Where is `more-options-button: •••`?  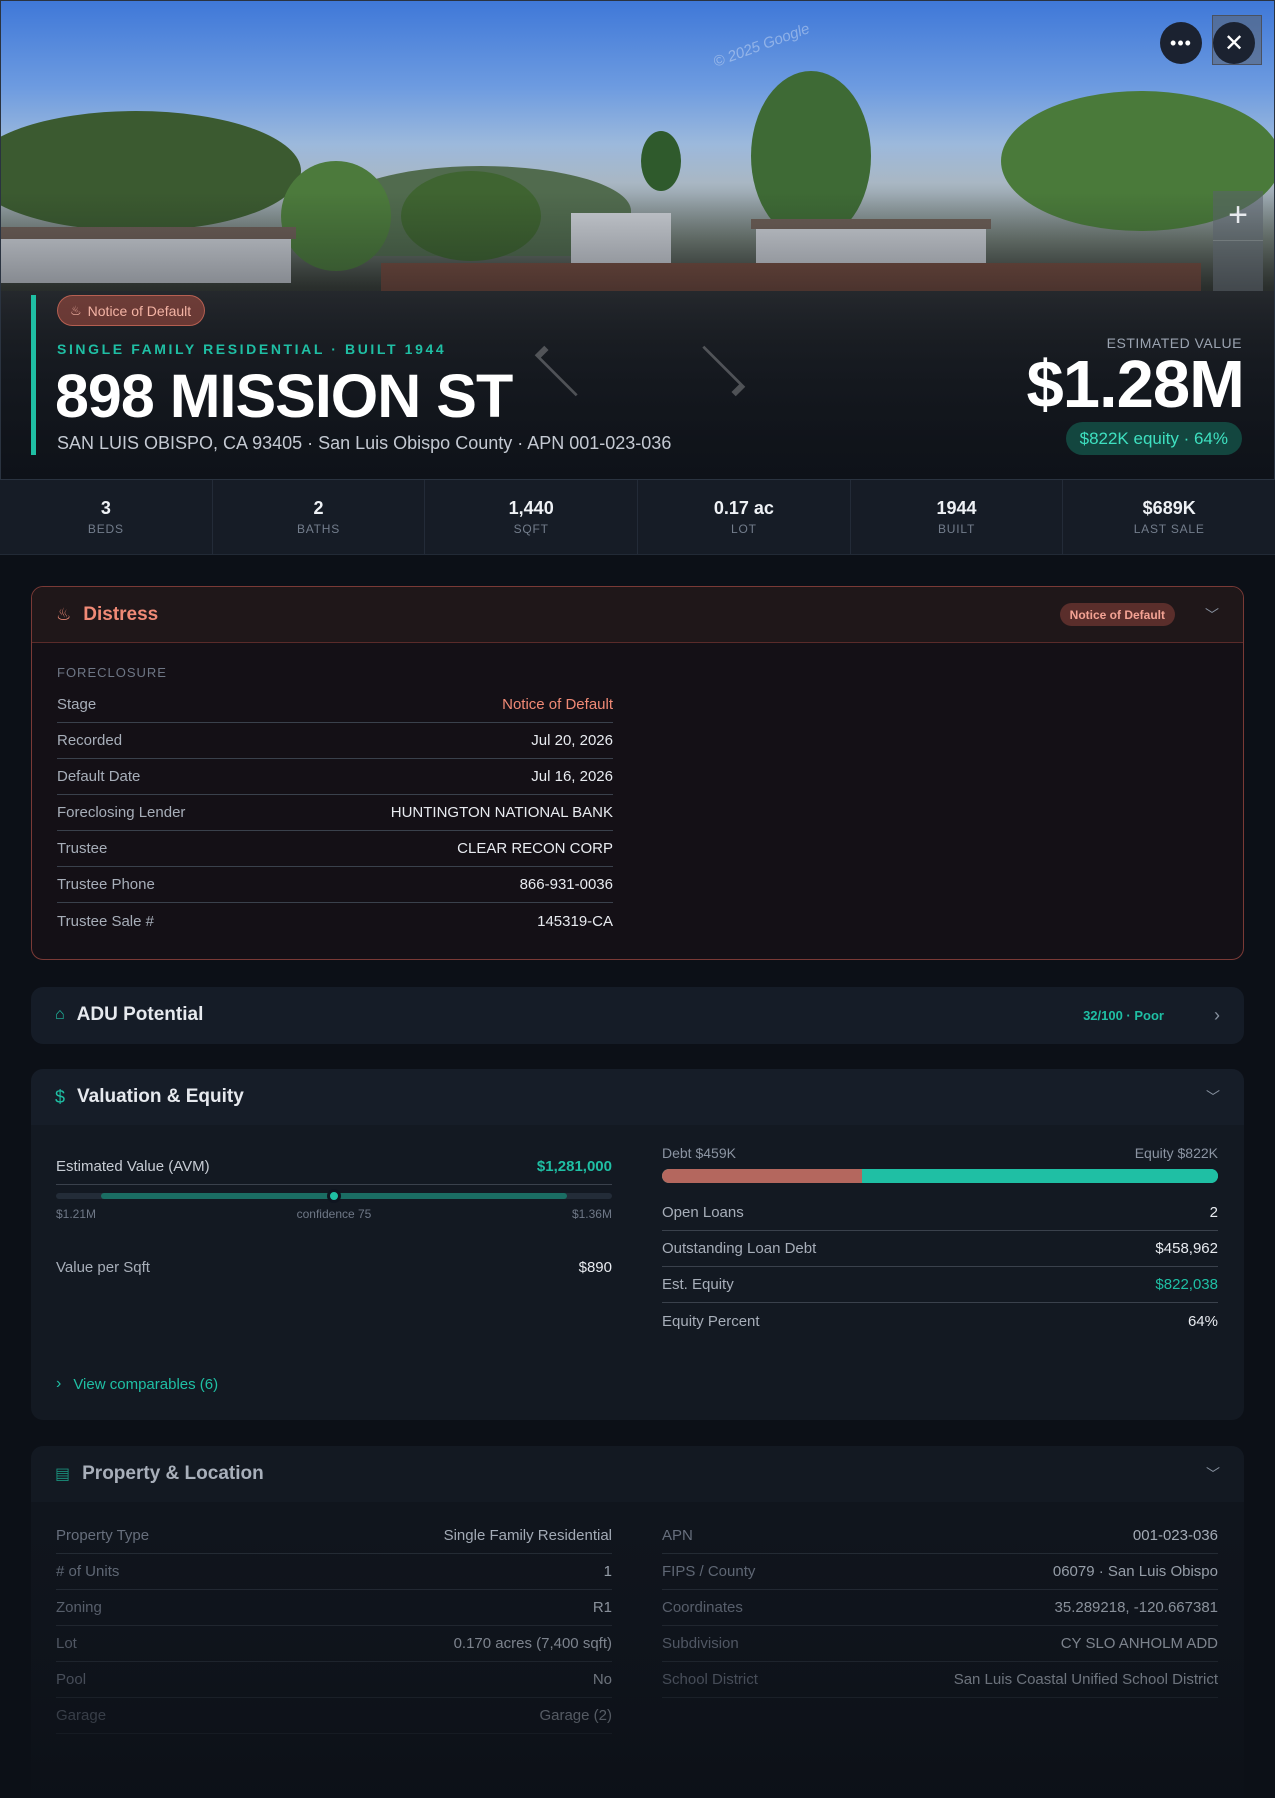
more-options-button: ••• is located at coordinates (1181, 43).